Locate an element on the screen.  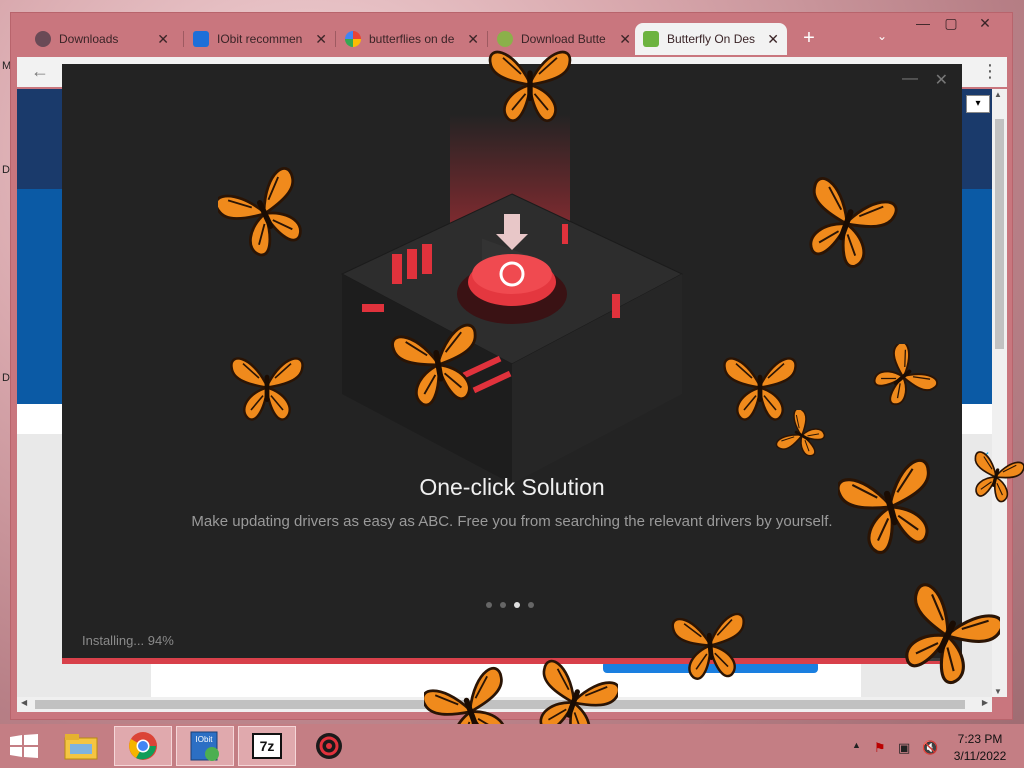
tab-label: butterflies on de is located at coordinates (412, 39).